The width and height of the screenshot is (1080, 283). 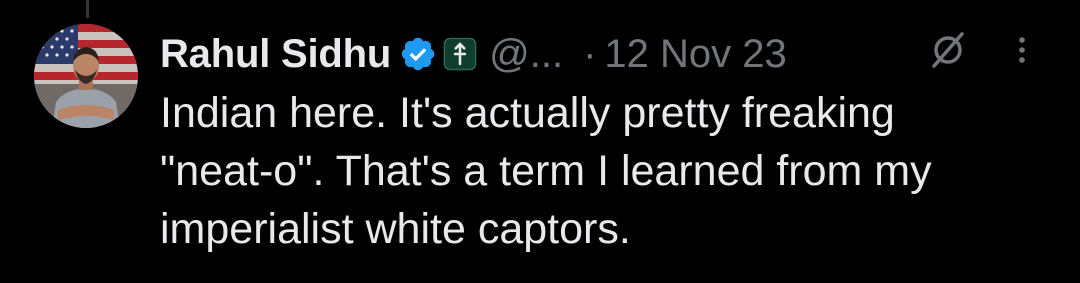 What do you see at coordinates (87, 9) in the screenshot?
I see `thread-connector-line` at bounding box center [87, 9].